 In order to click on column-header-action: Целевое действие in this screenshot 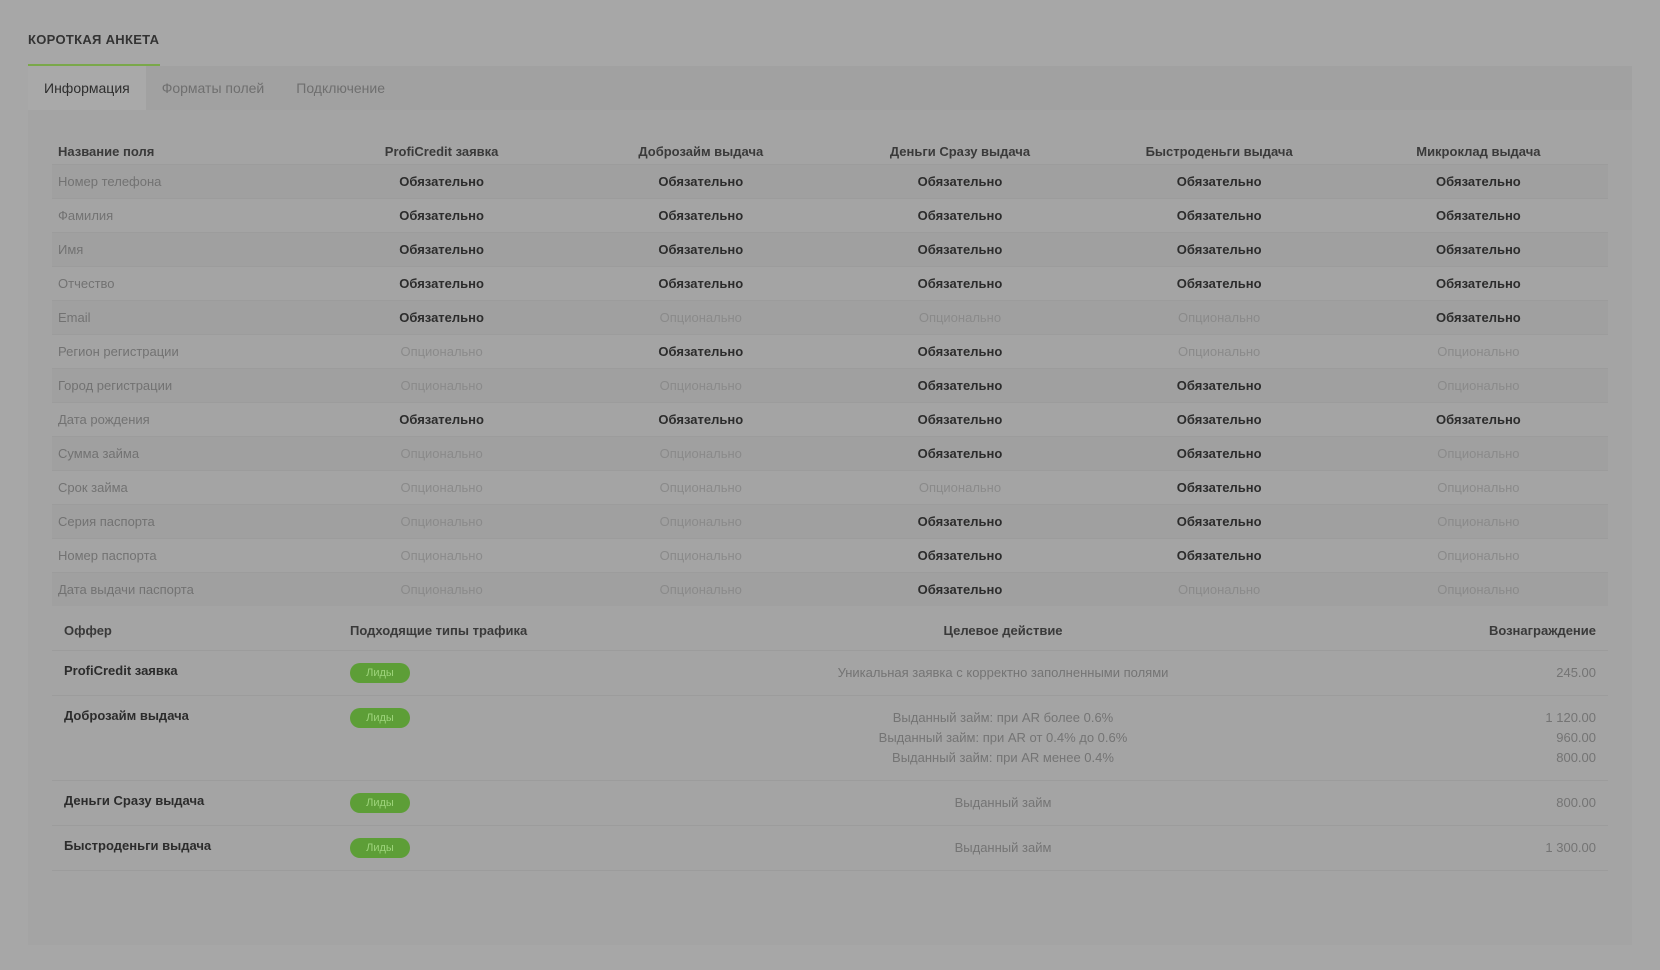, I will do `click(1003, 630)`.